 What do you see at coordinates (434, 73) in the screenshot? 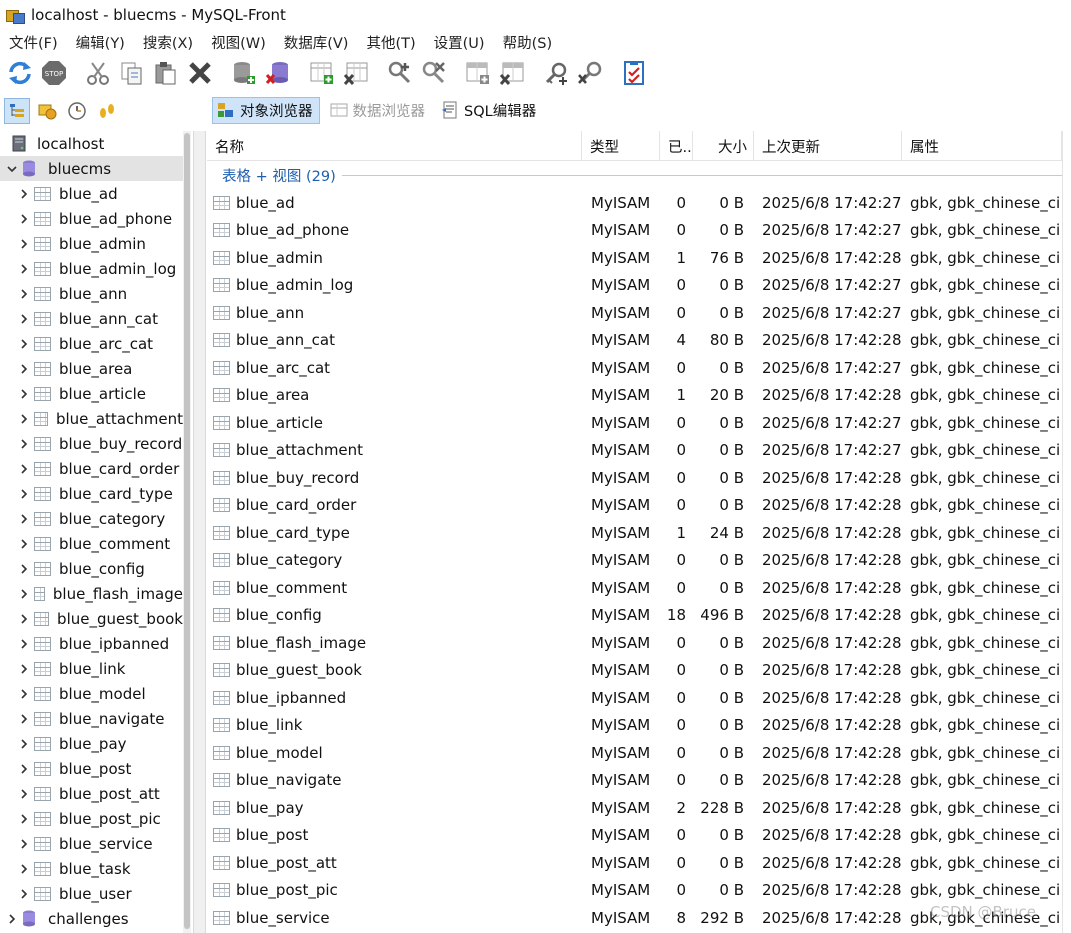
I see `drop-user-icon` at bounding box center [434, 73].